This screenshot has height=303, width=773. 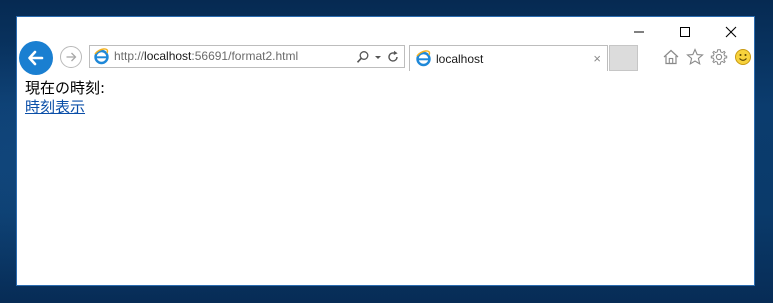 What do you see at coordinates (129, 56) in the screenshot?
I see `url-scheme: http://` at bounding box center [129, 56].